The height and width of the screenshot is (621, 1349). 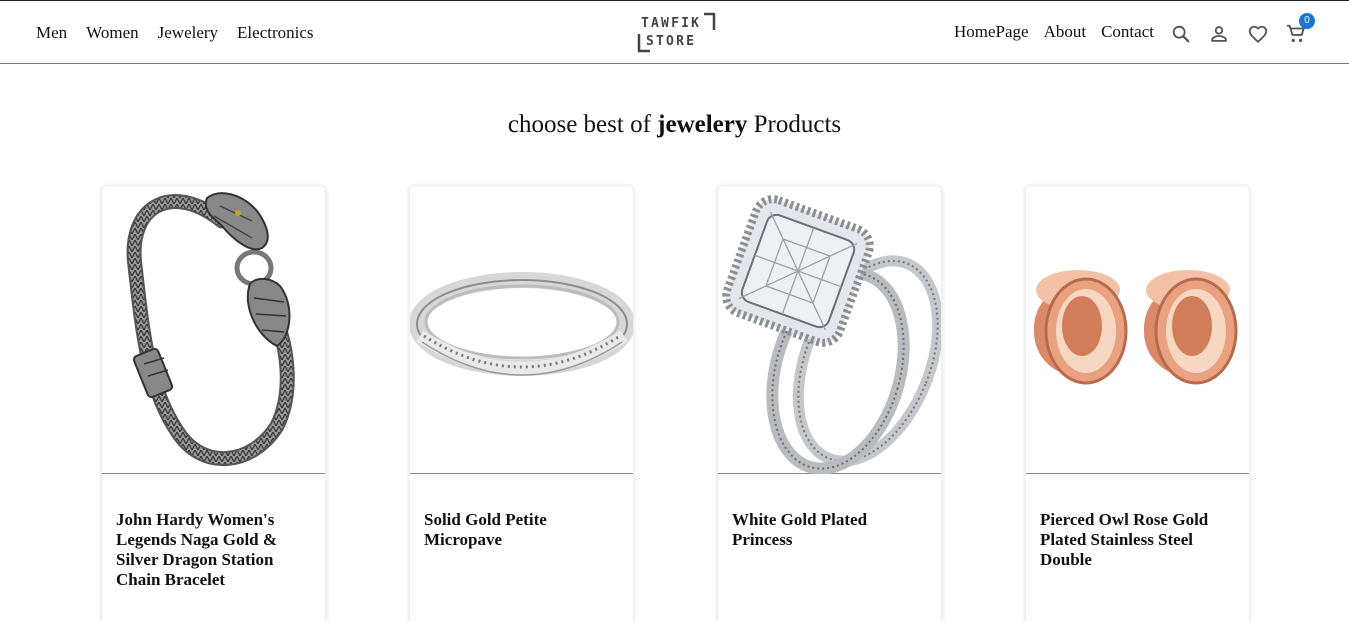 I want to click on page-nav: HomePage About Contact, so click(x=1054, y=32).